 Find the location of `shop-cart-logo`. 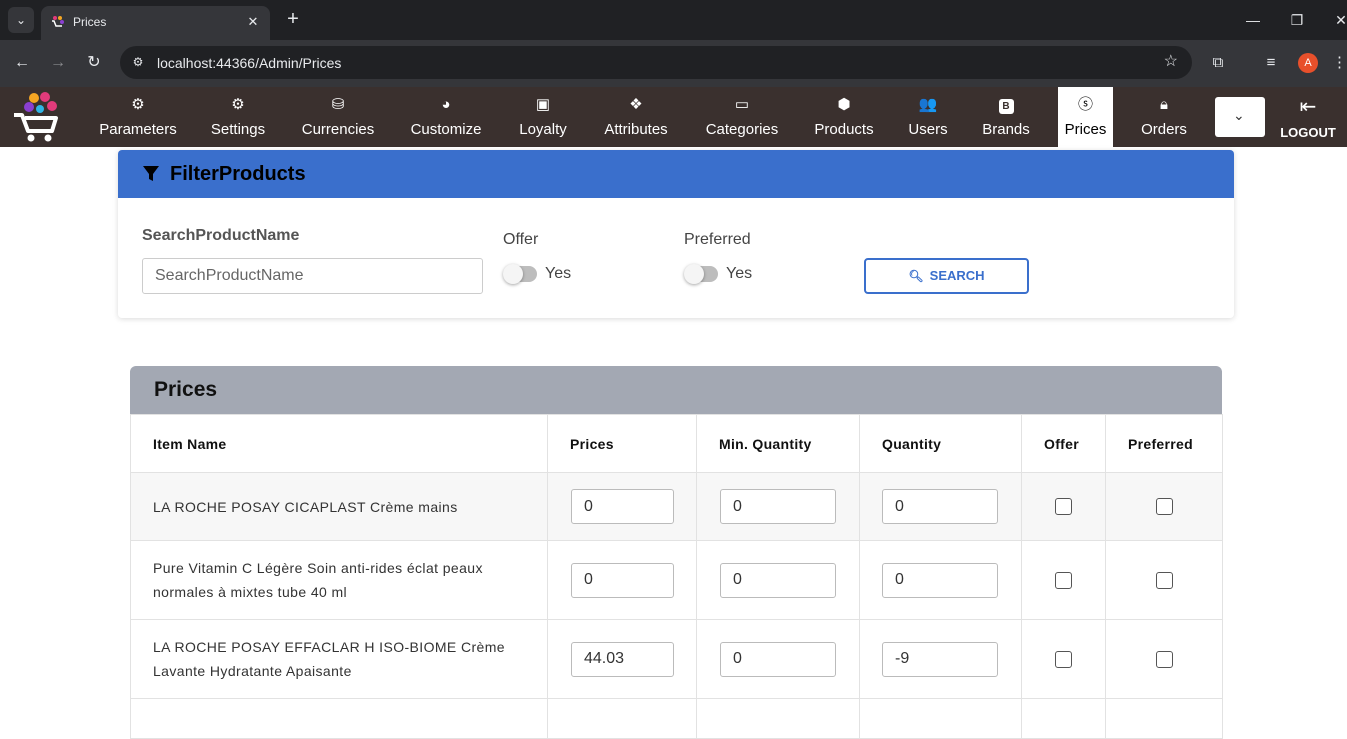

shop-cart-logo is located at coordinates (36, 117).